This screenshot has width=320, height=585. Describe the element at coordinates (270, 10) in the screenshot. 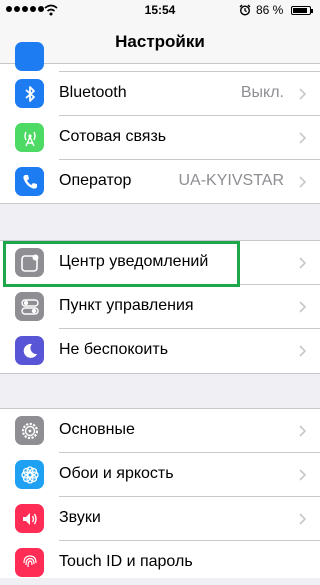

I see `battery-percent: 86 %` at that location.